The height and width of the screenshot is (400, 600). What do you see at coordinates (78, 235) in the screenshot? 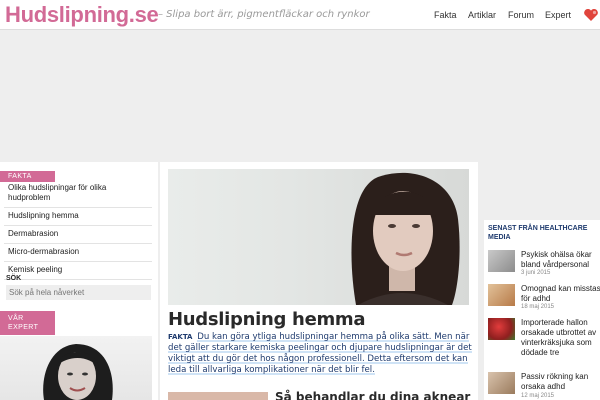
I see `menu-item-dermabrasion: Dermabrasion` at bounding box center [78, 235].